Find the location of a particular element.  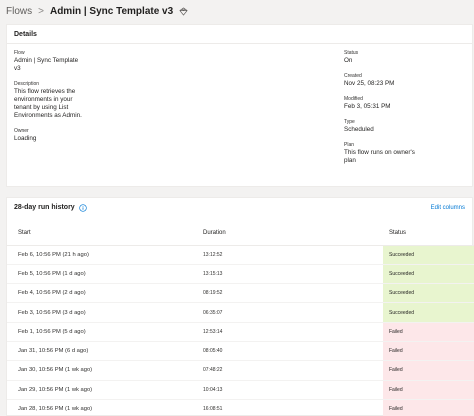

details-title: Details is located at coordinates (25, 34).